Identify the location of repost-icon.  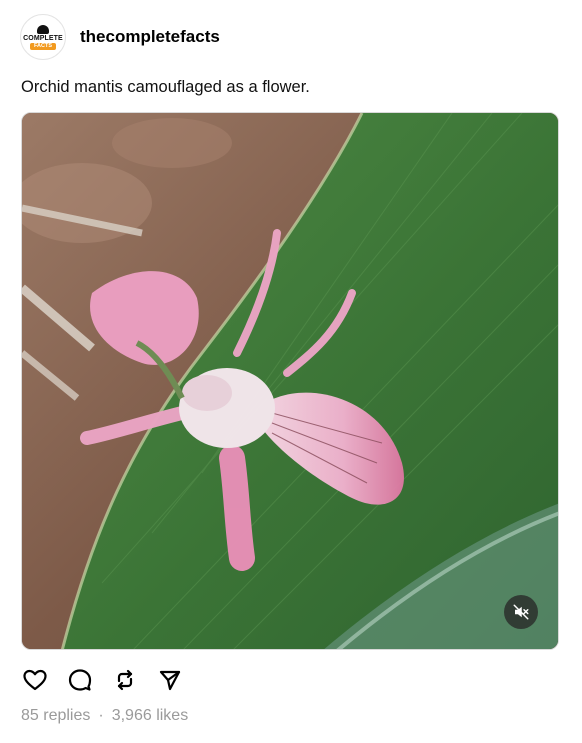
(125, 680).